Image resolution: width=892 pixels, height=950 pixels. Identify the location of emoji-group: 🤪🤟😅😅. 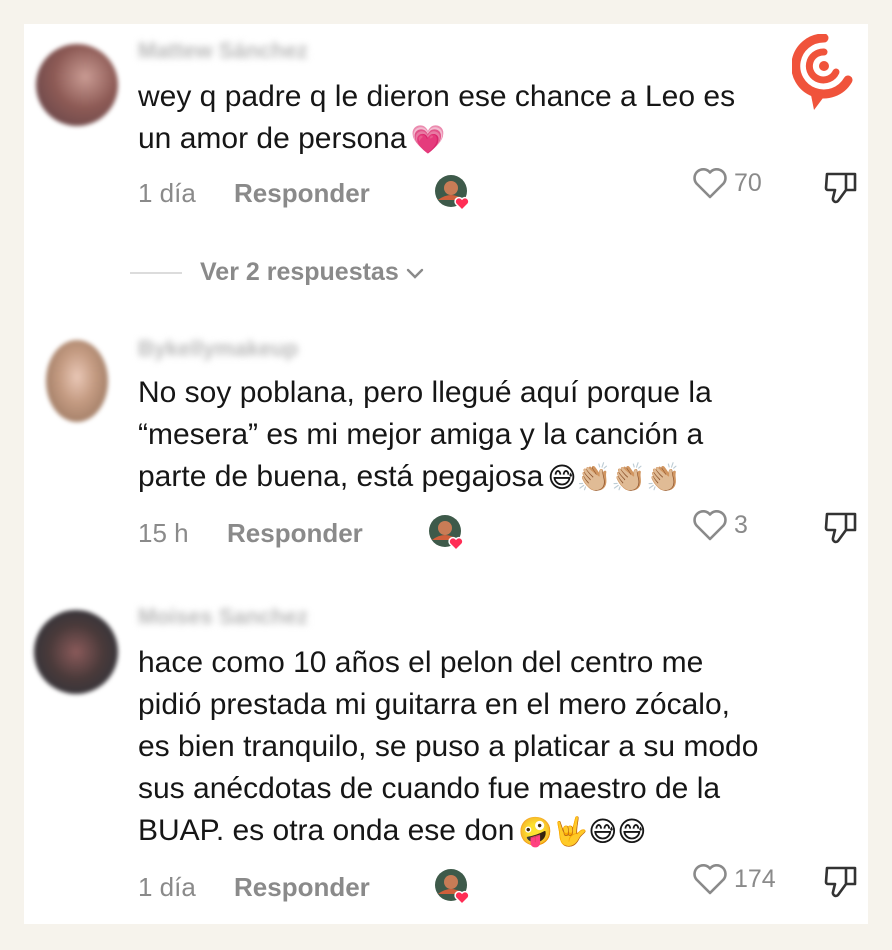
(582, 832).